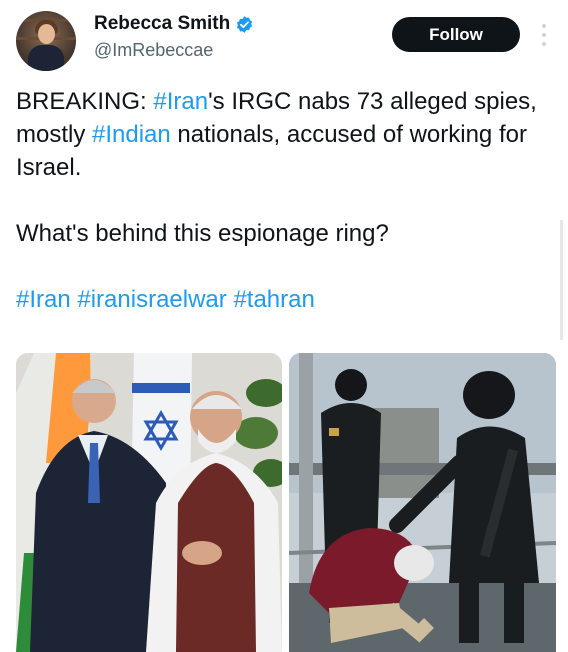  I want to click on more-options-icon, so click(544, 35).